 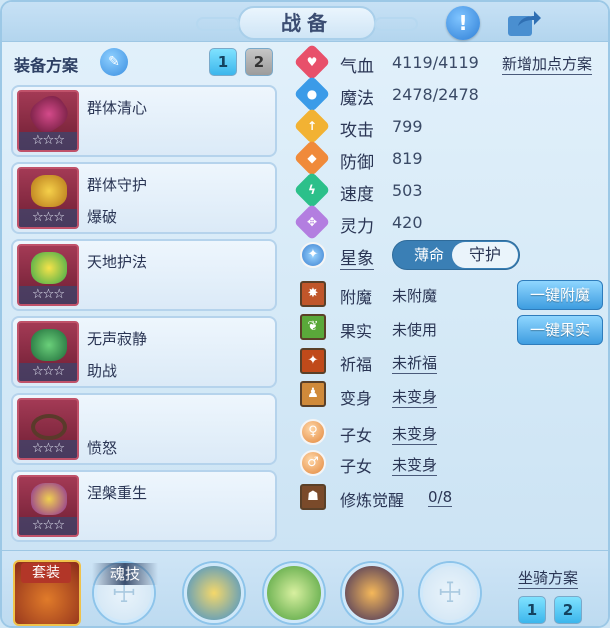 I want to click on header-bar: 战备 !, so click(x=305, y=22).